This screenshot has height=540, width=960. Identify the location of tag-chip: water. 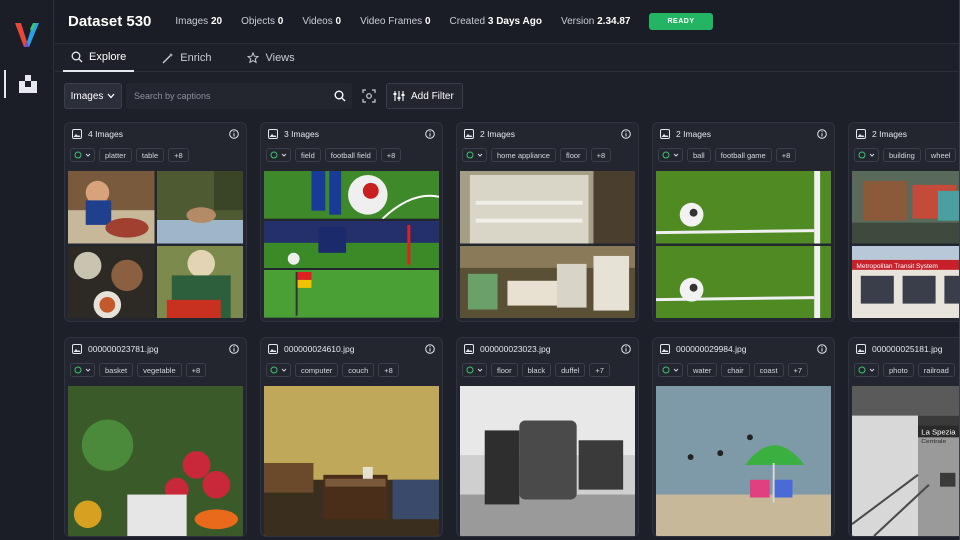
(702, 370).